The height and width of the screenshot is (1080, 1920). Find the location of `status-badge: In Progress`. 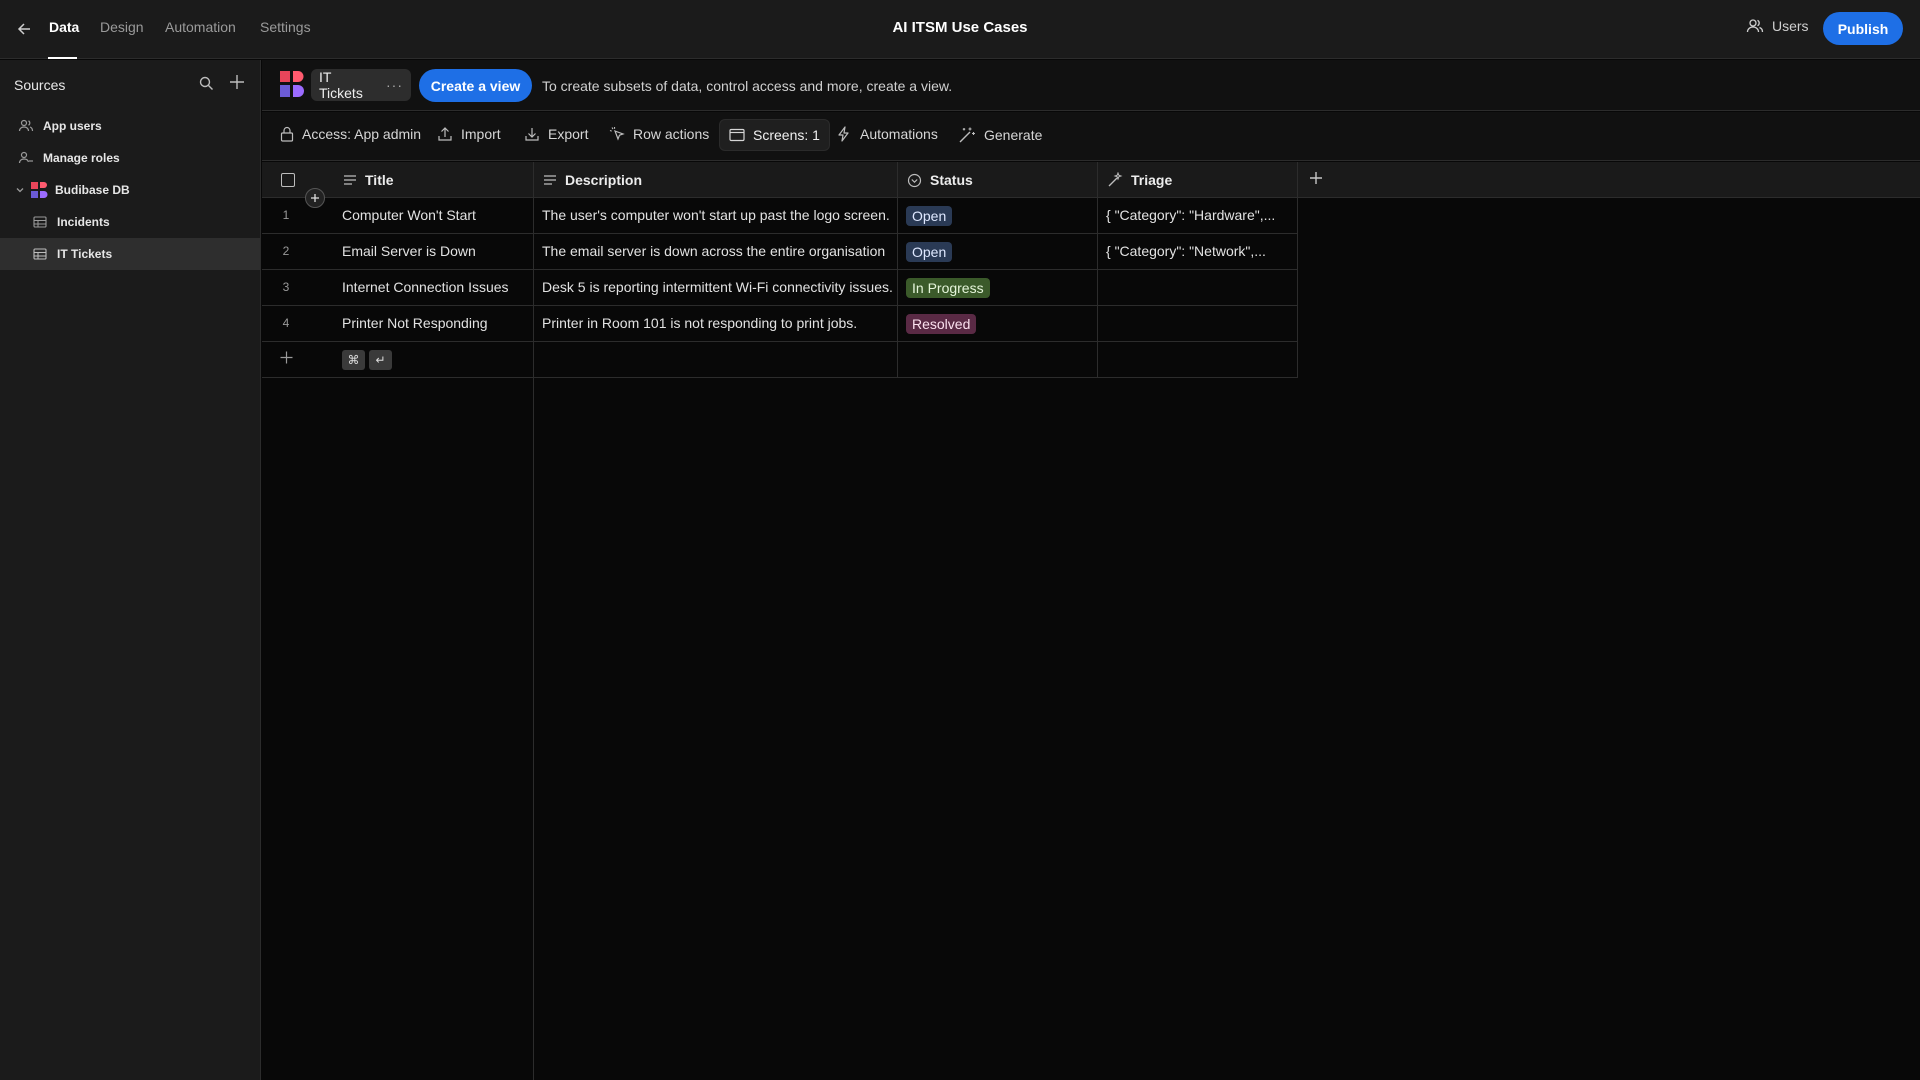

status-badge: In Progress is located at coordinates (948, 288).